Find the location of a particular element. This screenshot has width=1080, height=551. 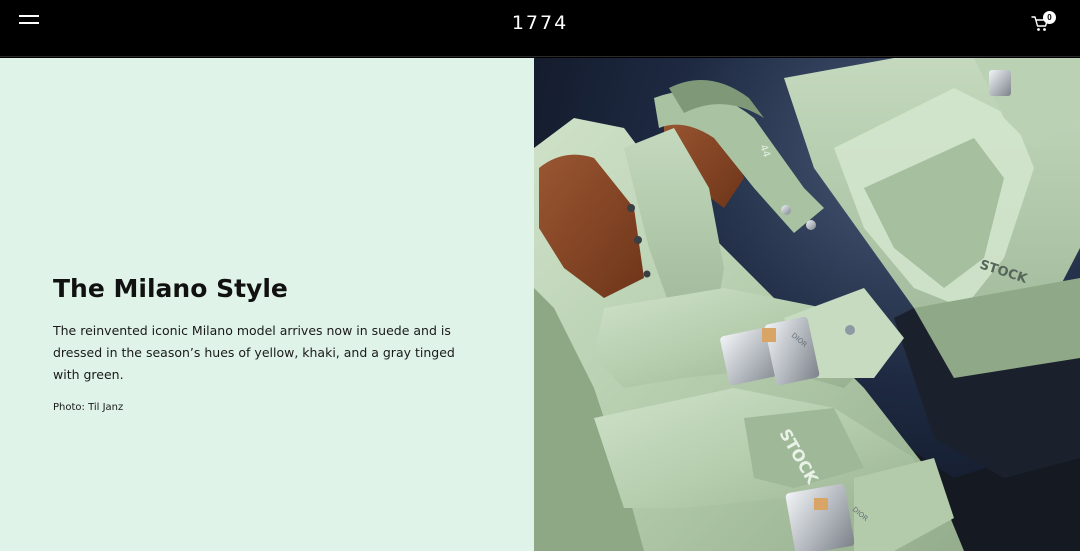

feature-title: The Milano Style is located at coordinates (170, 288).